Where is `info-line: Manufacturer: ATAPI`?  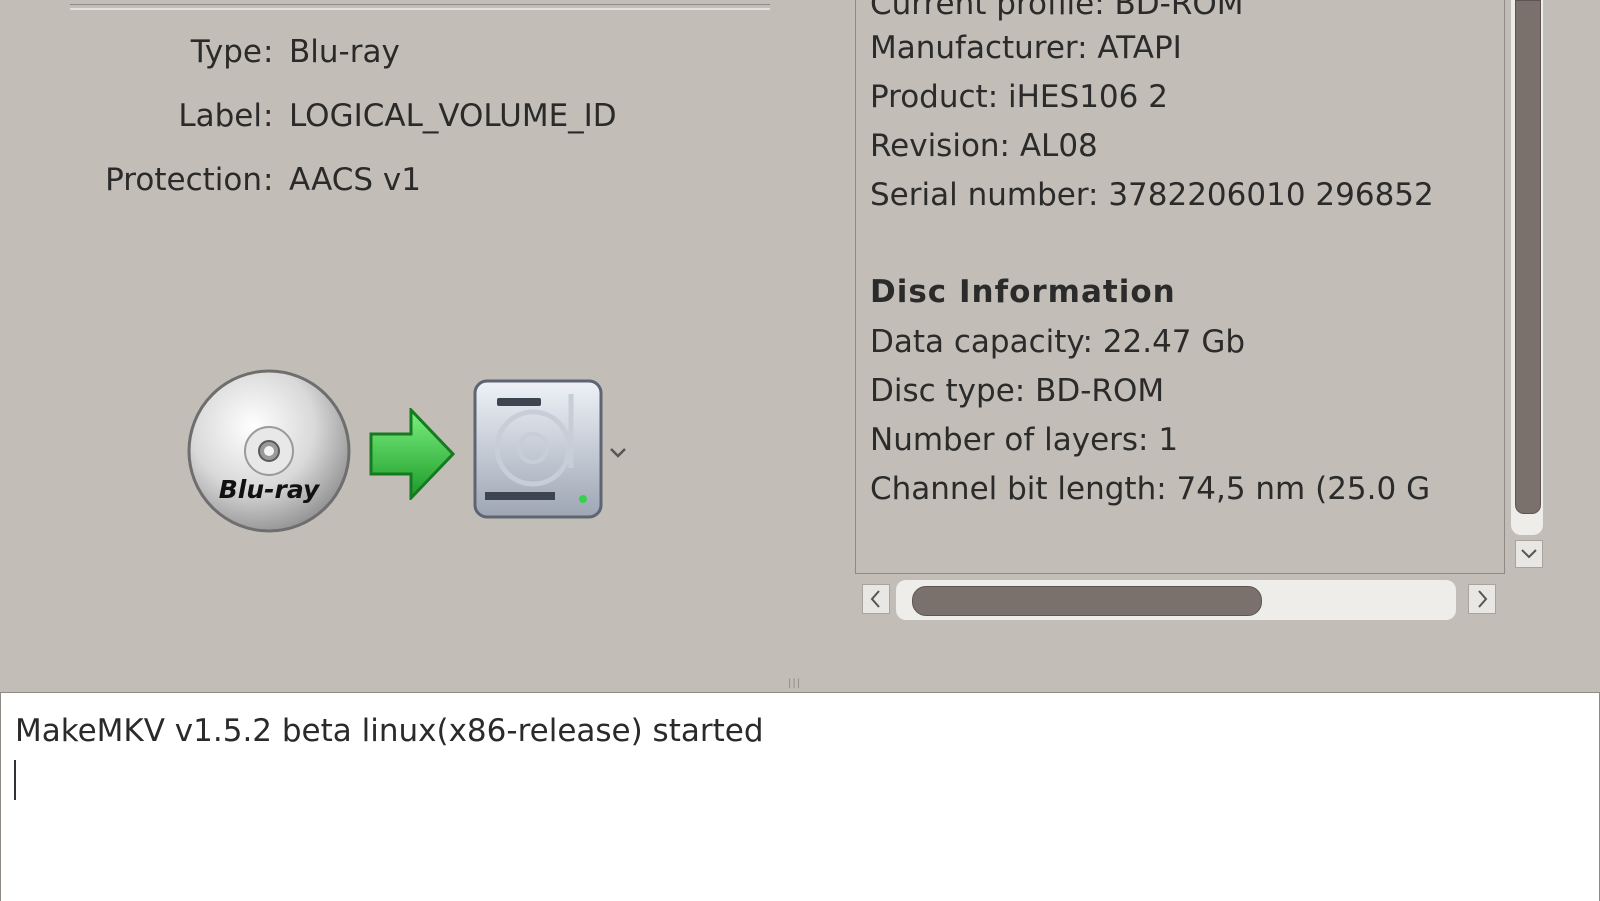 info-line: Manufacturer: ATAPI is located at coordinates (1026, 48).